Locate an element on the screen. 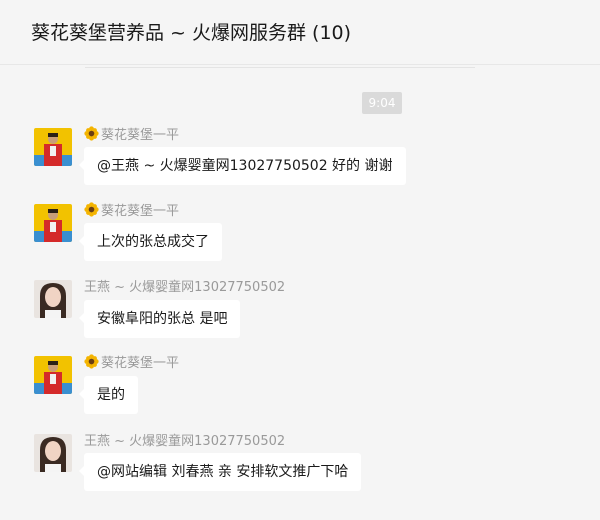  message-bubble: @王燕 ~ 火爆婴童网13027750502 好的 谢谢 is located at coordinates (242, 166).